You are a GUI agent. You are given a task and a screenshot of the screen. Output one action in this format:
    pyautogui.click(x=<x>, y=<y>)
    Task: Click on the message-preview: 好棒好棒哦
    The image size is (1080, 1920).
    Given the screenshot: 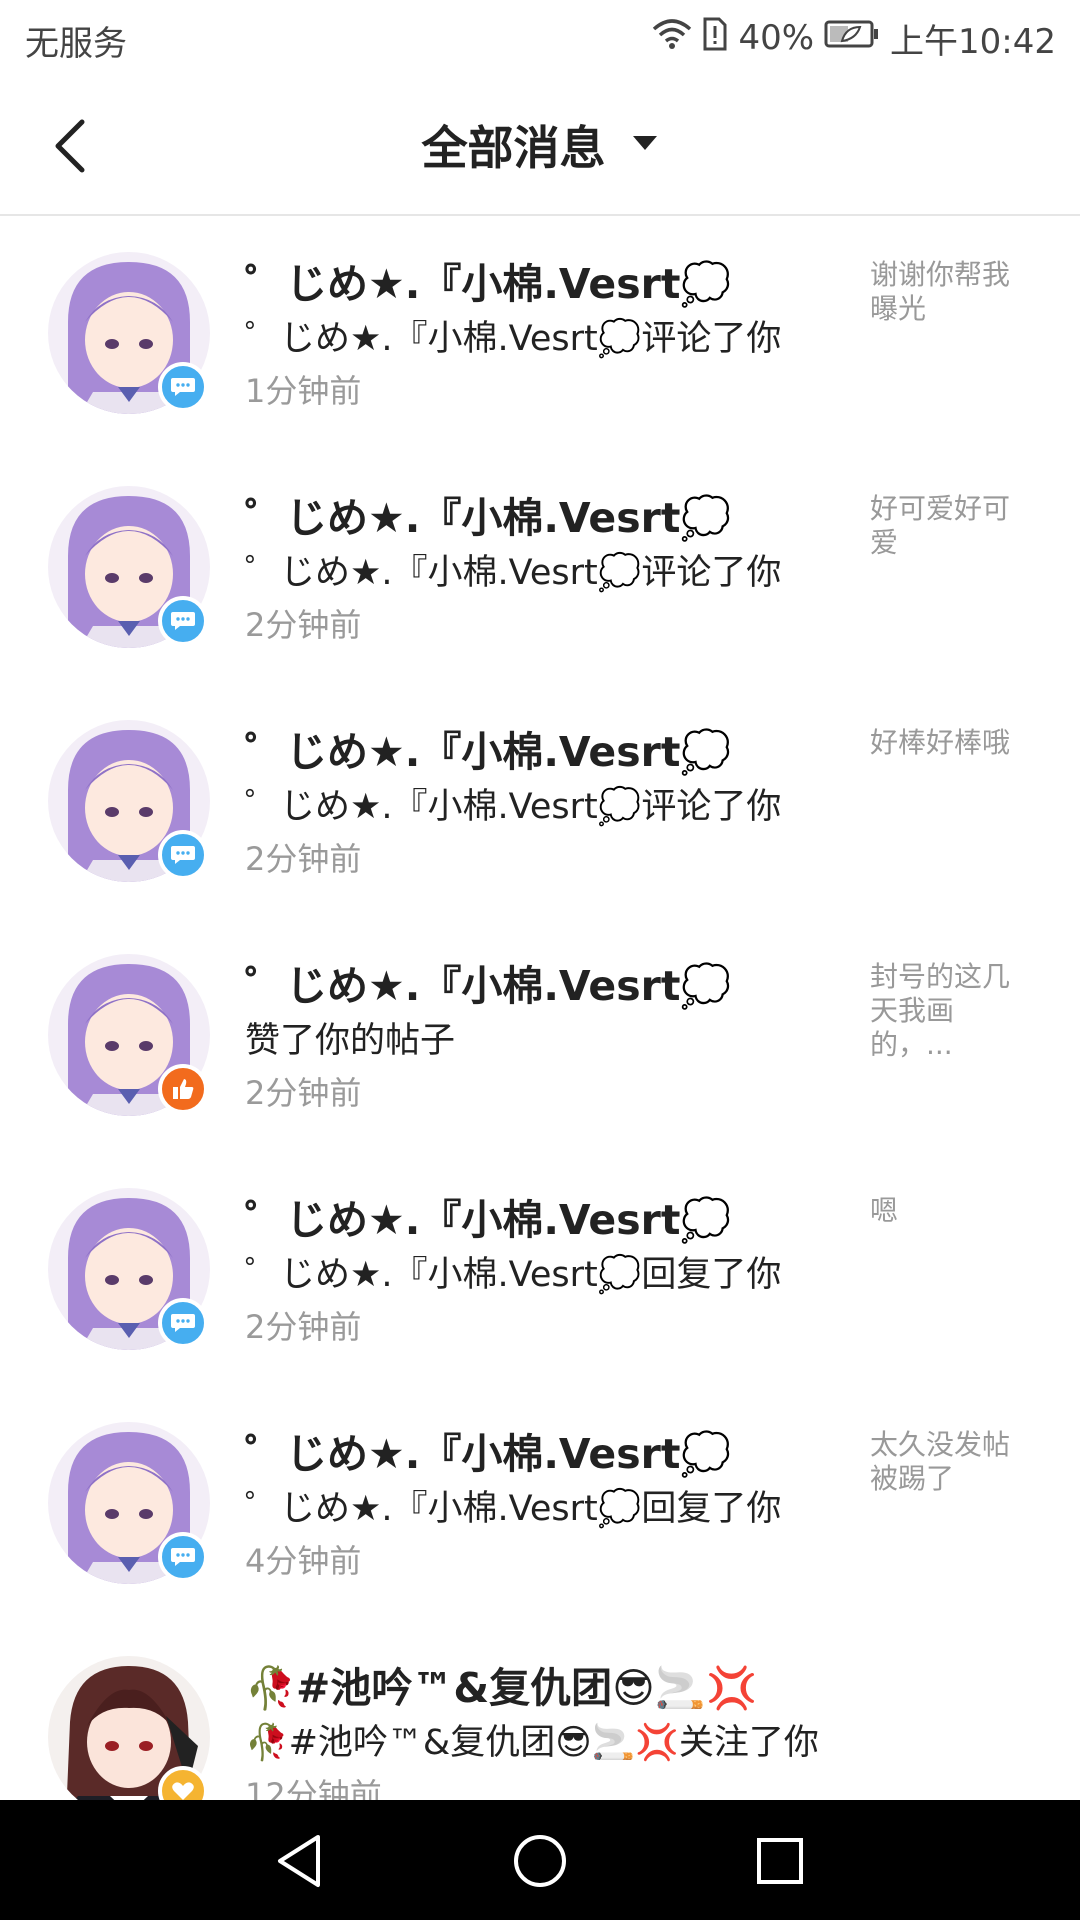 What is the action you would take?
    pyautogui.click(x=940, y=742)
    